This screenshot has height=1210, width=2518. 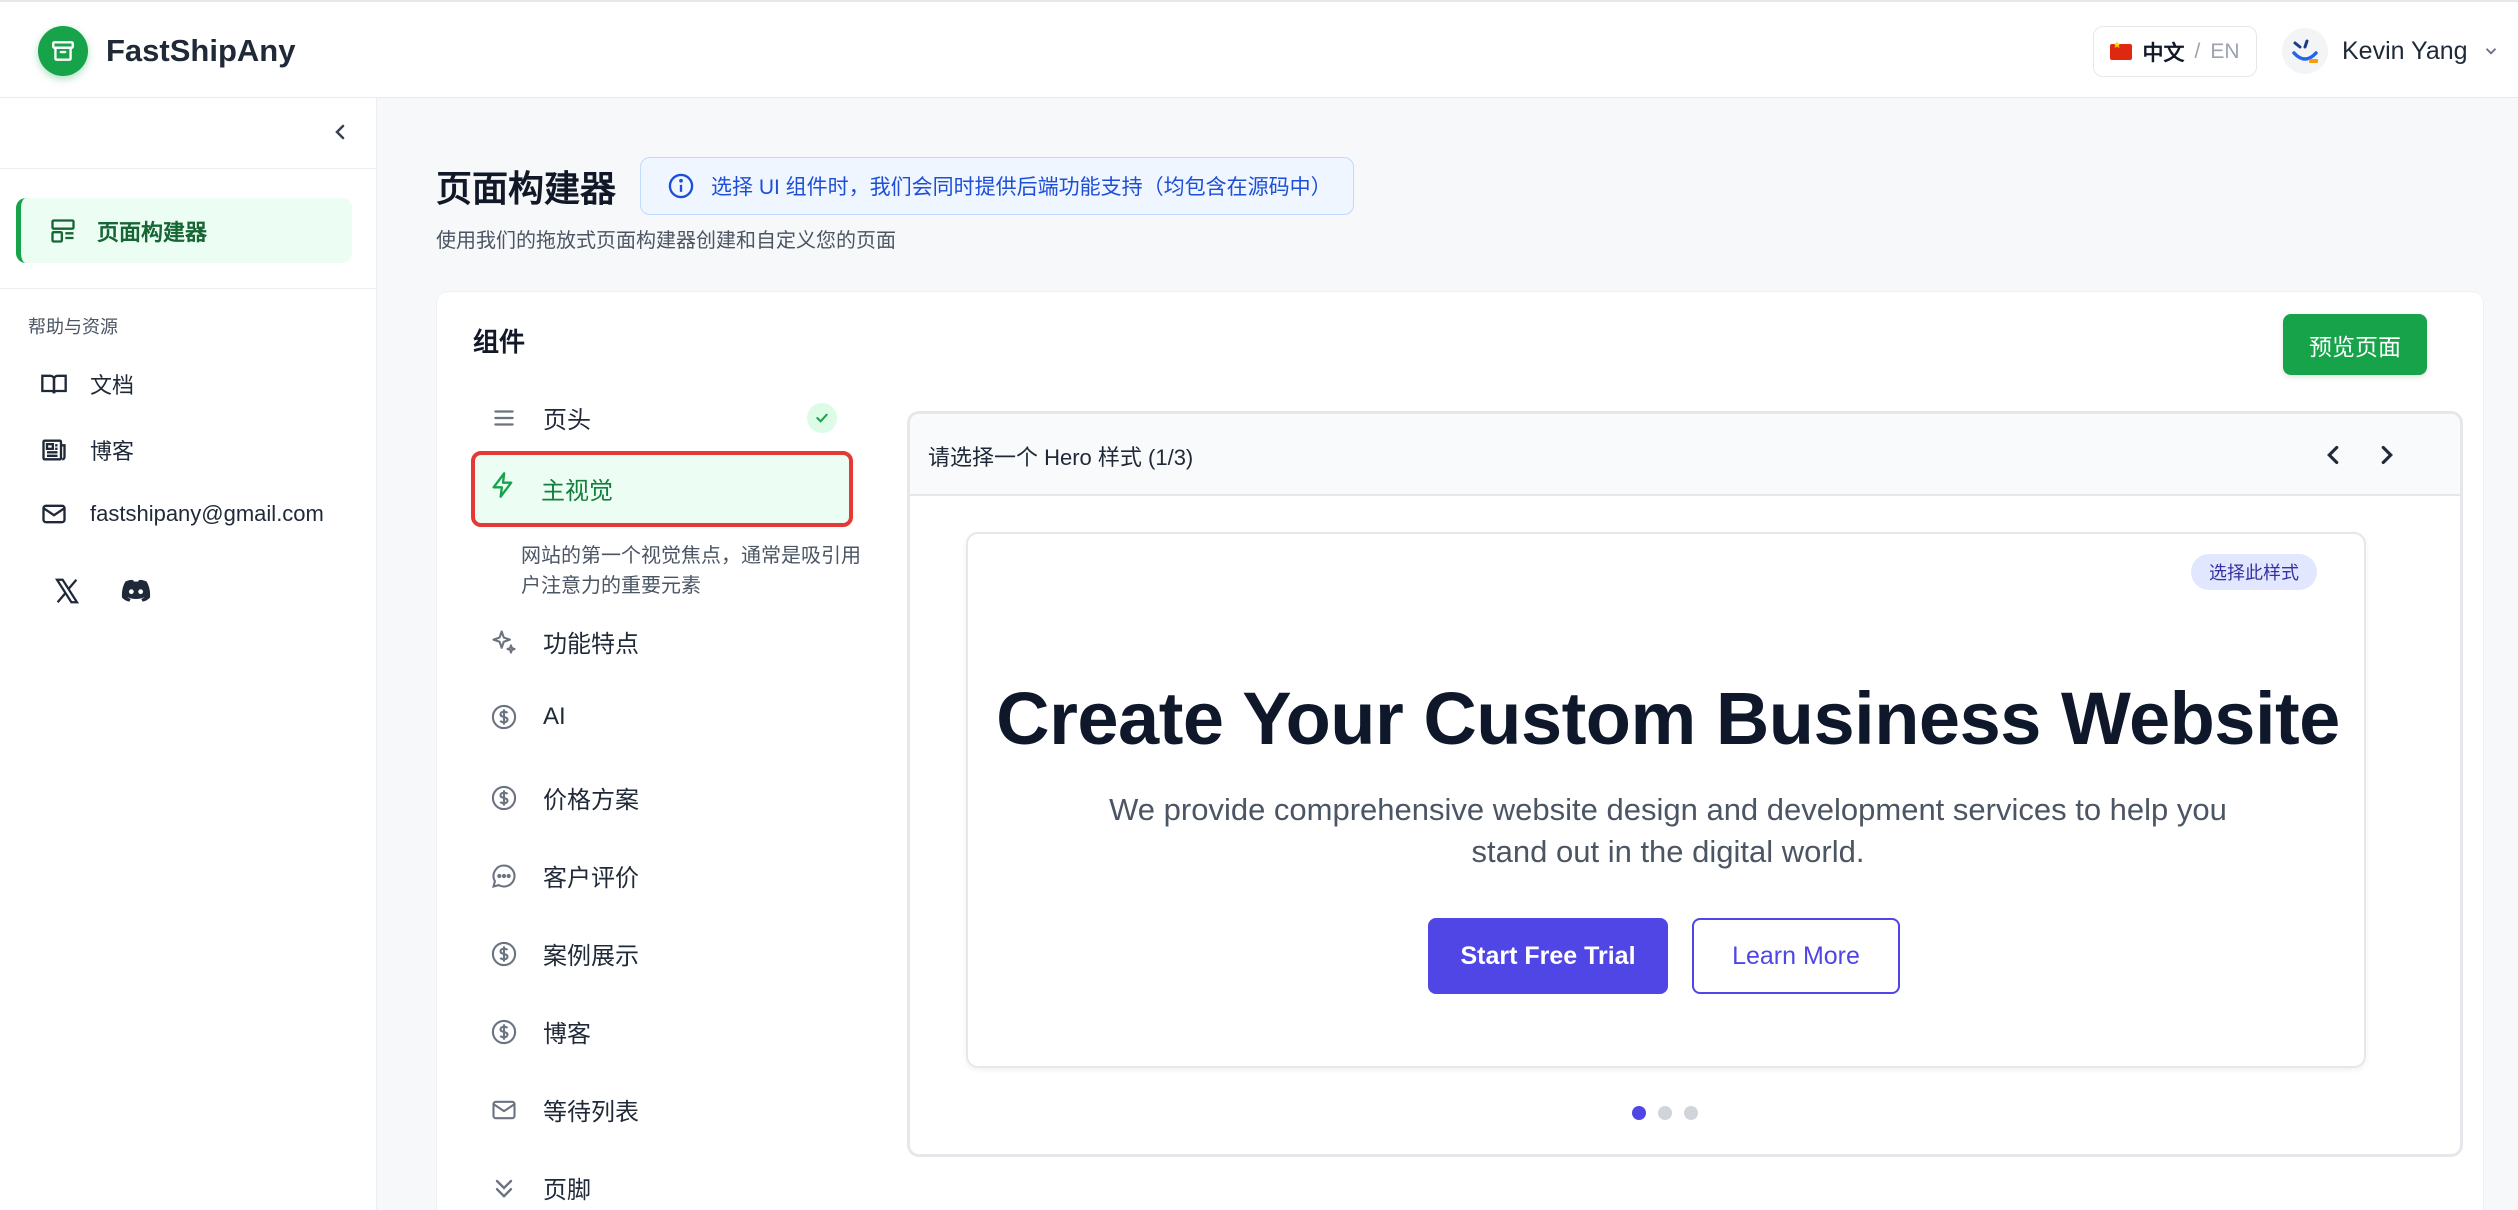 I want to click on chevrons-down-icon, so click(x=504, y=1188).